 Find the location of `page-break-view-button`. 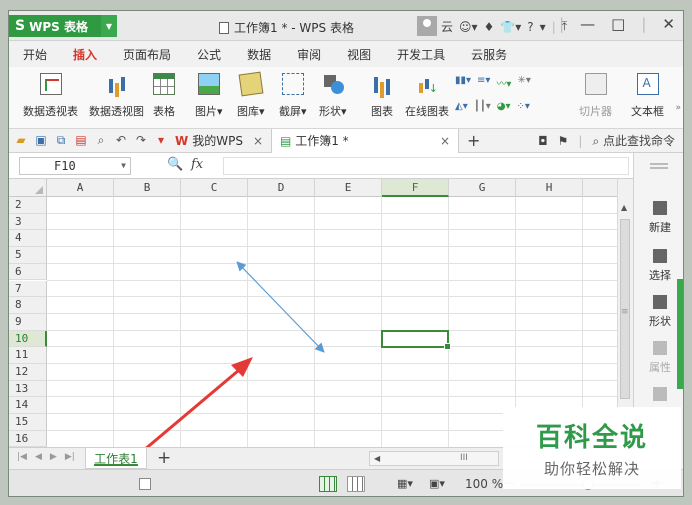

page-break-view-button is located at coordinates (356, 484).